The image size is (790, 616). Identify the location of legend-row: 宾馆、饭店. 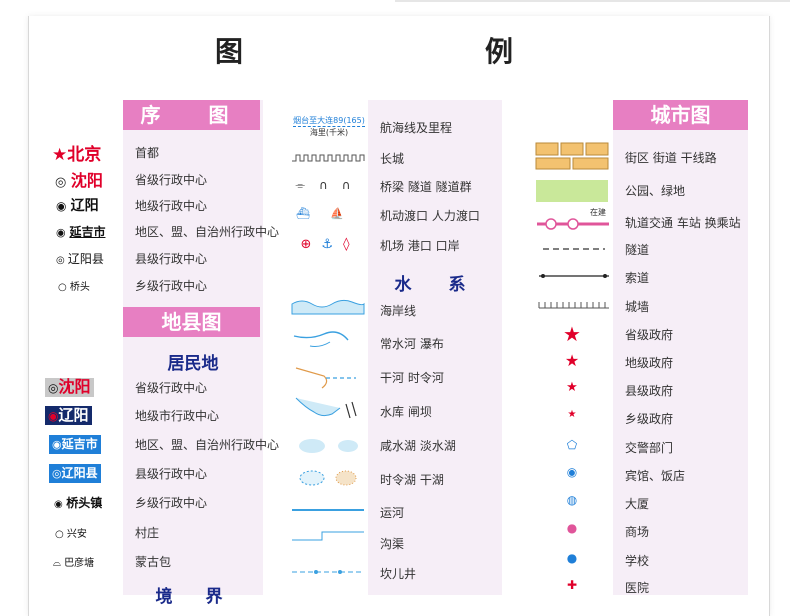
(655, 475).